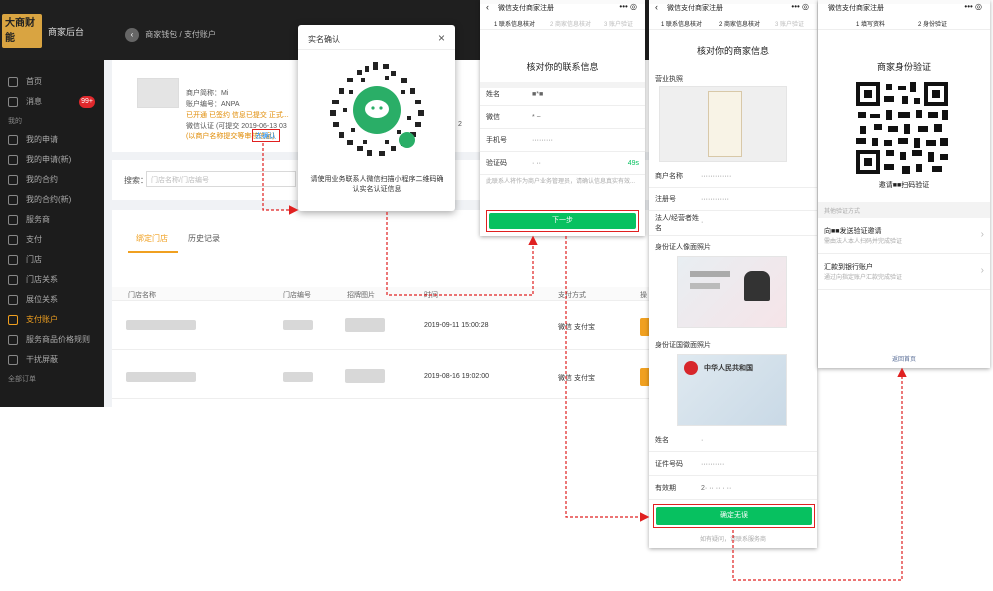 The width and height of the screenshot is (993, 591). Describe the element at coordinates (280, 179) in the screenshot. I see `arrow-link-to-modal` at that location.